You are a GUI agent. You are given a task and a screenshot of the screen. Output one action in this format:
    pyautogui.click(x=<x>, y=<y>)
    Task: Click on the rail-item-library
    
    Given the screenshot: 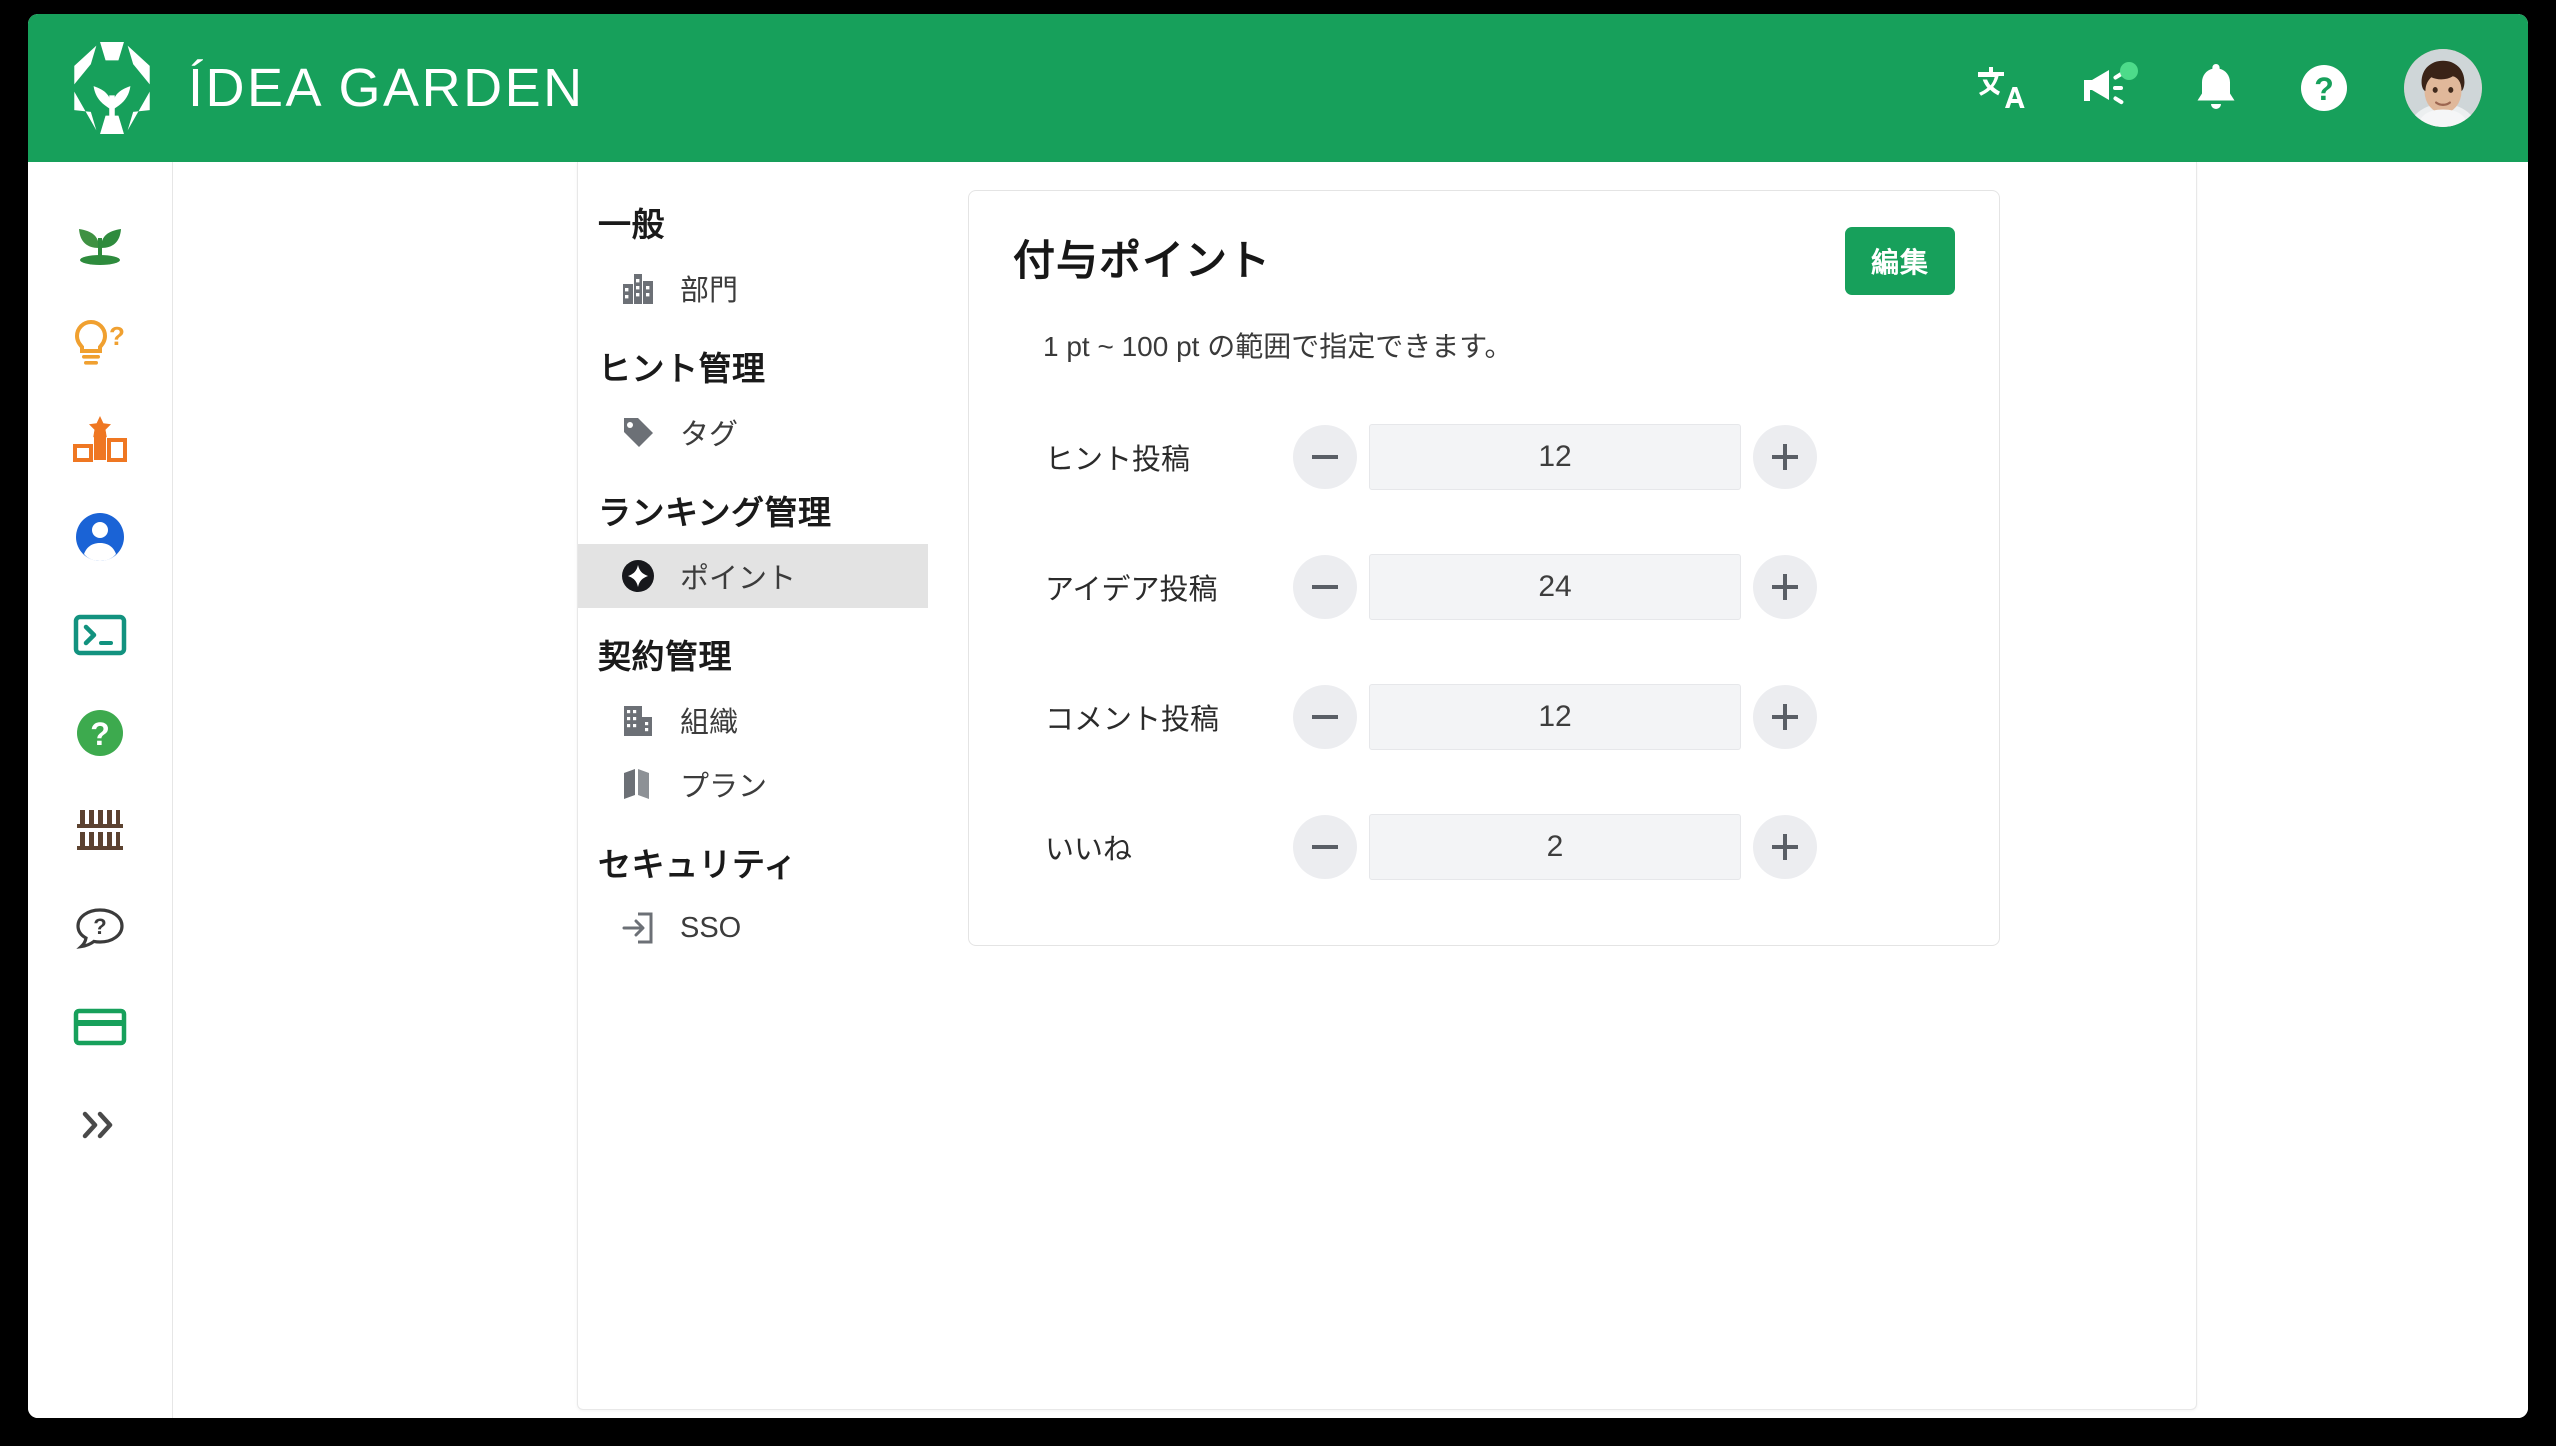 What is the action you would take?
    pyautogui.click(x=100, y=831)
    